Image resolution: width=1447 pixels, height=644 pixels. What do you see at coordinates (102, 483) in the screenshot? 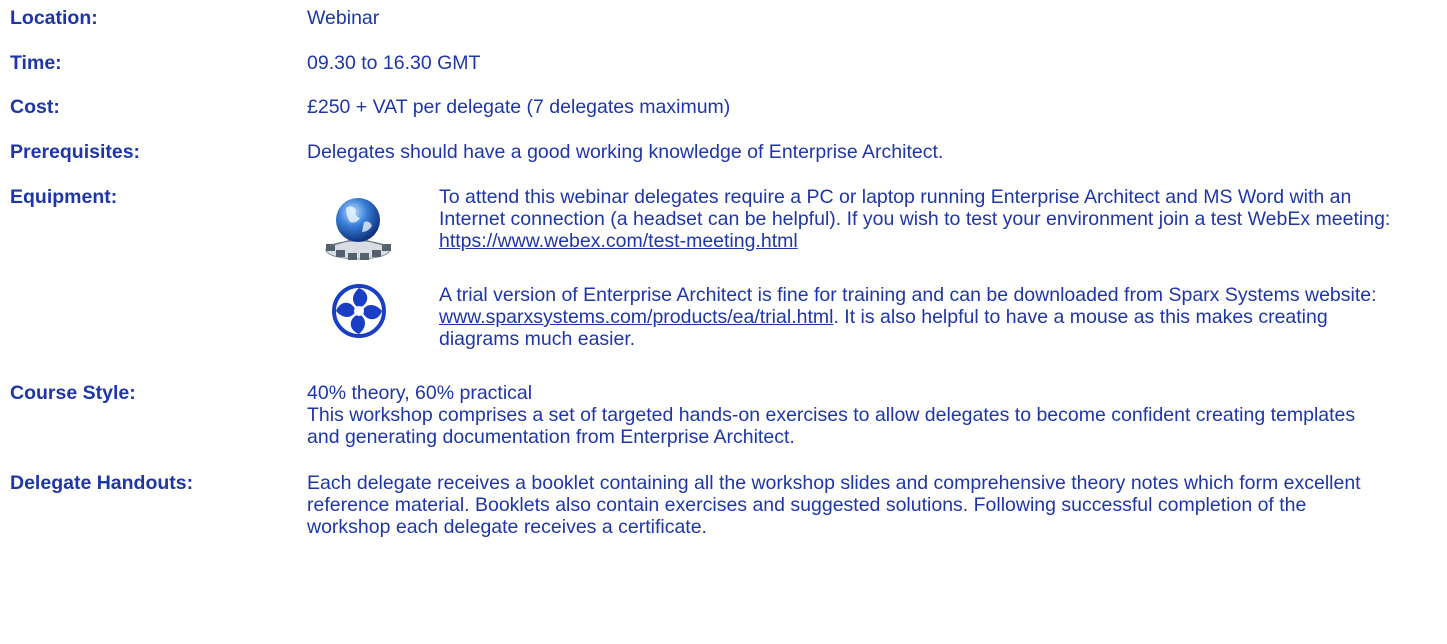
I see `delegate-handouts-label: Delegate Handouts:` at bounding box center [102, 483].